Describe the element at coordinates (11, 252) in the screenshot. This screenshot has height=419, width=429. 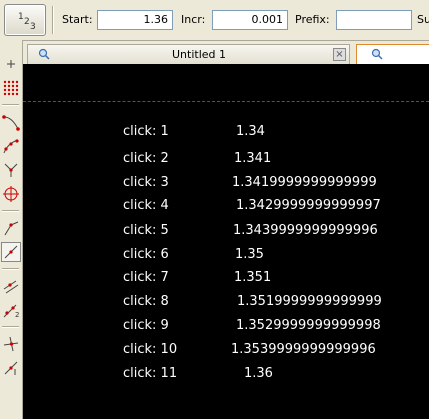
I see `segment-tool-icon` at that location.